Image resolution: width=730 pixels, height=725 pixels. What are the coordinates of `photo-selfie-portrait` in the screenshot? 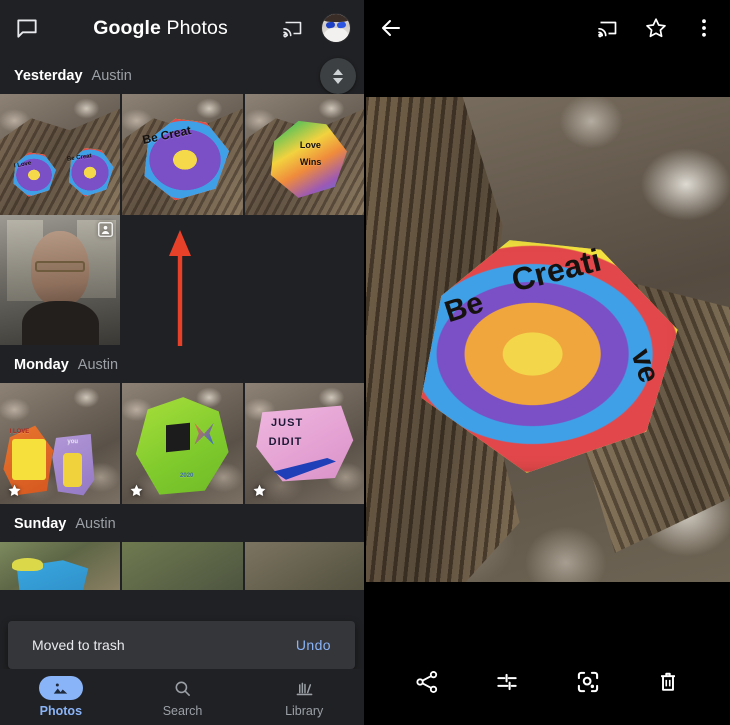 It's located at (60, 280).